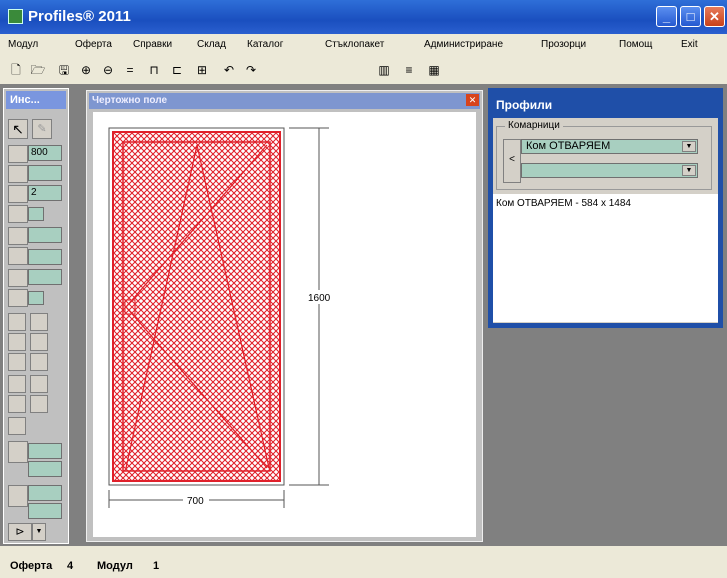 The height and width of the screenshot is (578, 727). What do you see at coordinates (38, 70) in the screenshot?
I see `open-icon: 🗁` at bounding box center [38, 70].